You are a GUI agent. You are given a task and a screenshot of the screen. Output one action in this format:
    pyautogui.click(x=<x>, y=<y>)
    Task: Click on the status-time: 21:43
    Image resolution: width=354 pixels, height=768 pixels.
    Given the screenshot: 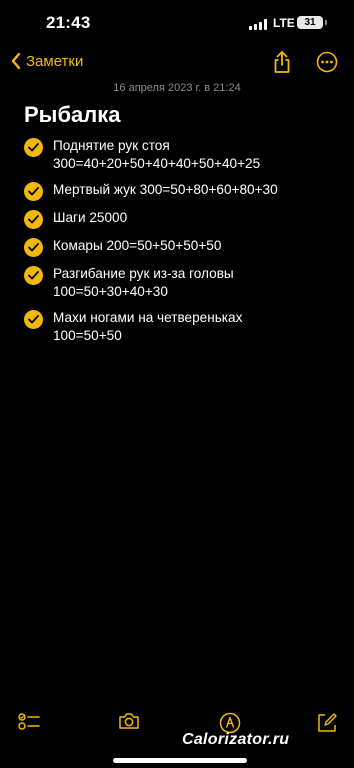 What is the action you would take?
    pyautogui.click(x=68, y=22)
    